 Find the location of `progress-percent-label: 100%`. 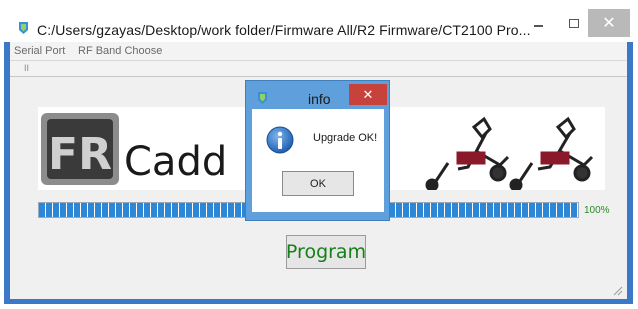

progress-percent-label: 100% is located at coordinates (597, 210).